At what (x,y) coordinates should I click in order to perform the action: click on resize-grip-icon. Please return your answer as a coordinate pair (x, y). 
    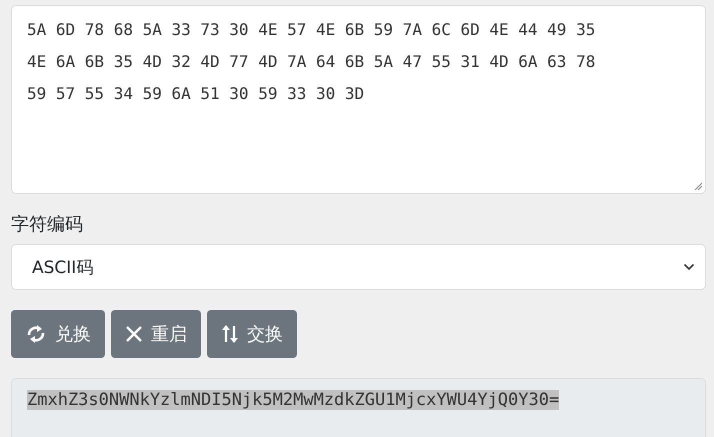
    Looking at the image, I should click on (698, 186).